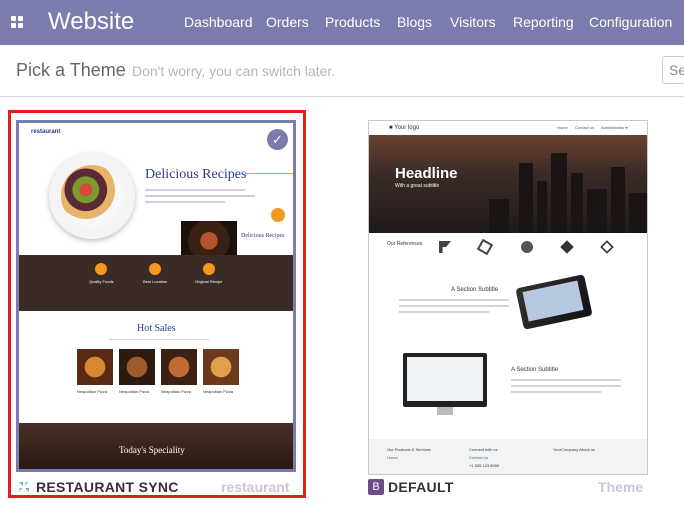 The image size is (684, 529). What do you see at coordinates (543, 22) in the screenshot?
I see `nav-reporting: Reporting` at bounding box center [543, 22].